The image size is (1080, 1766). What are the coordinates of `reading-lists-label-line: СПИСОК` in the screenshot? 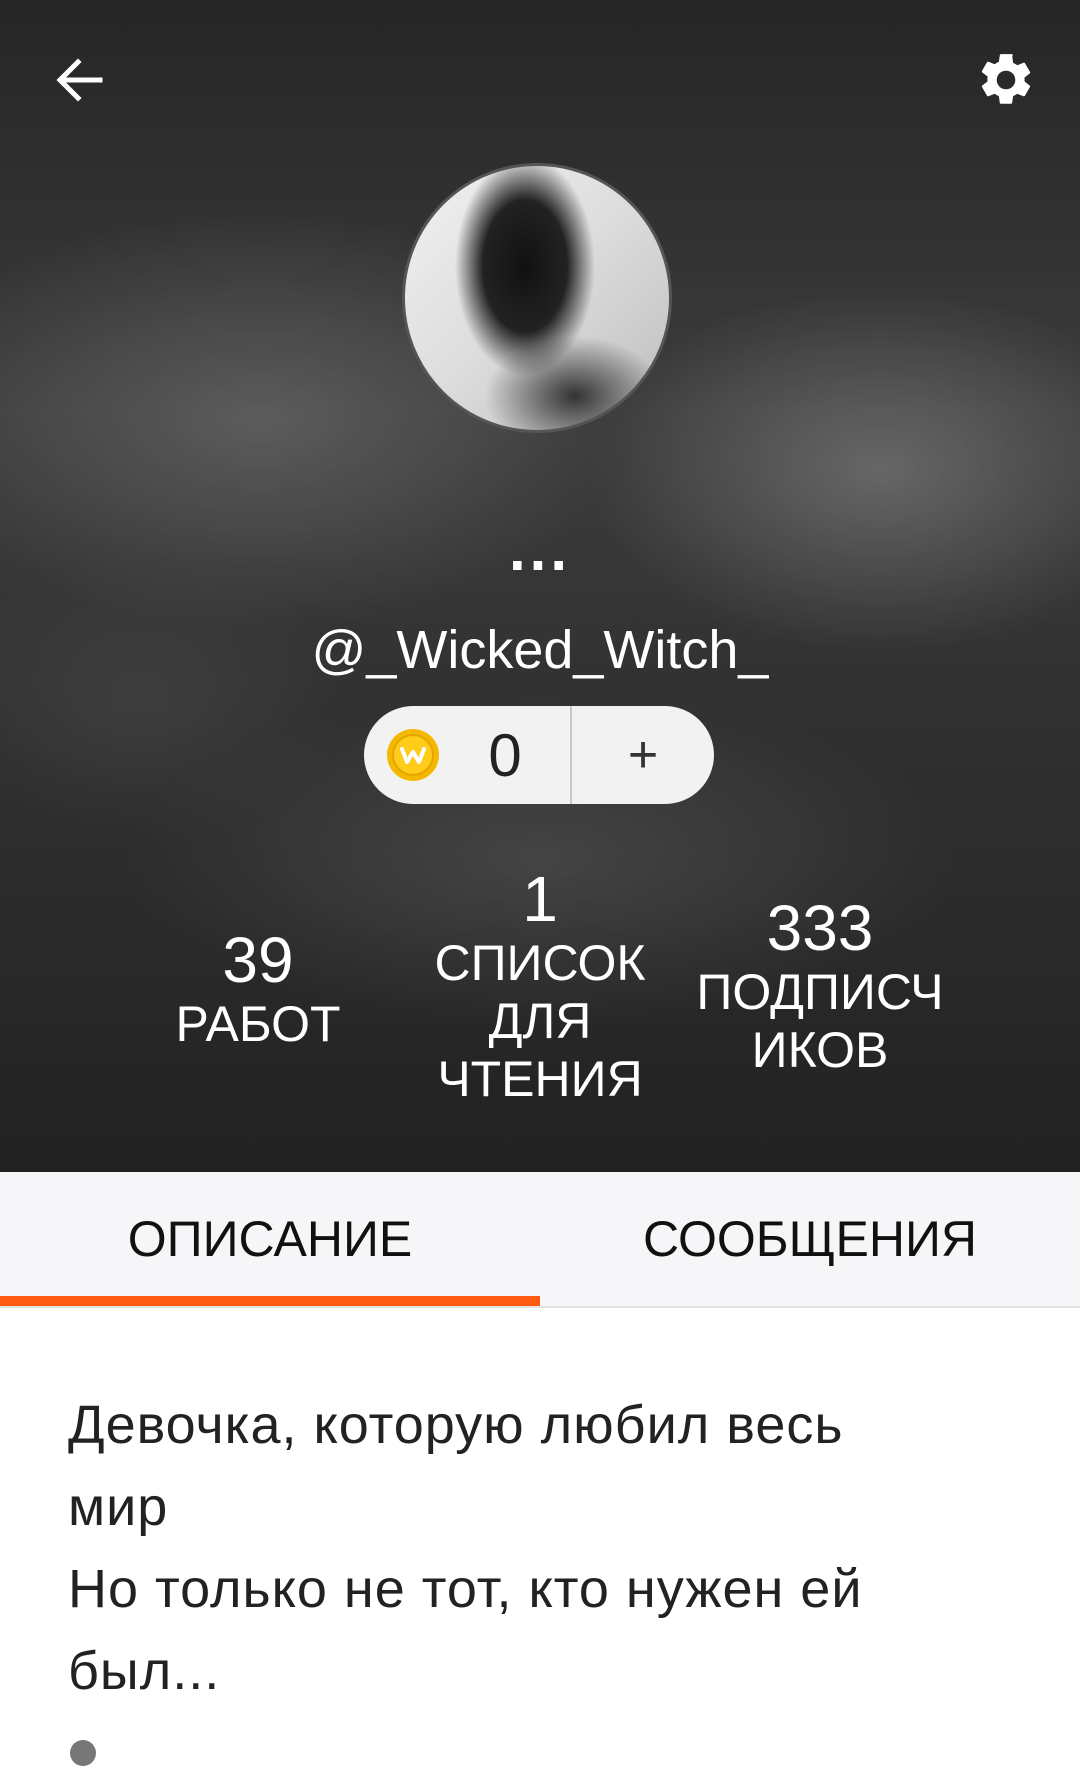 It's located at (540, 963).